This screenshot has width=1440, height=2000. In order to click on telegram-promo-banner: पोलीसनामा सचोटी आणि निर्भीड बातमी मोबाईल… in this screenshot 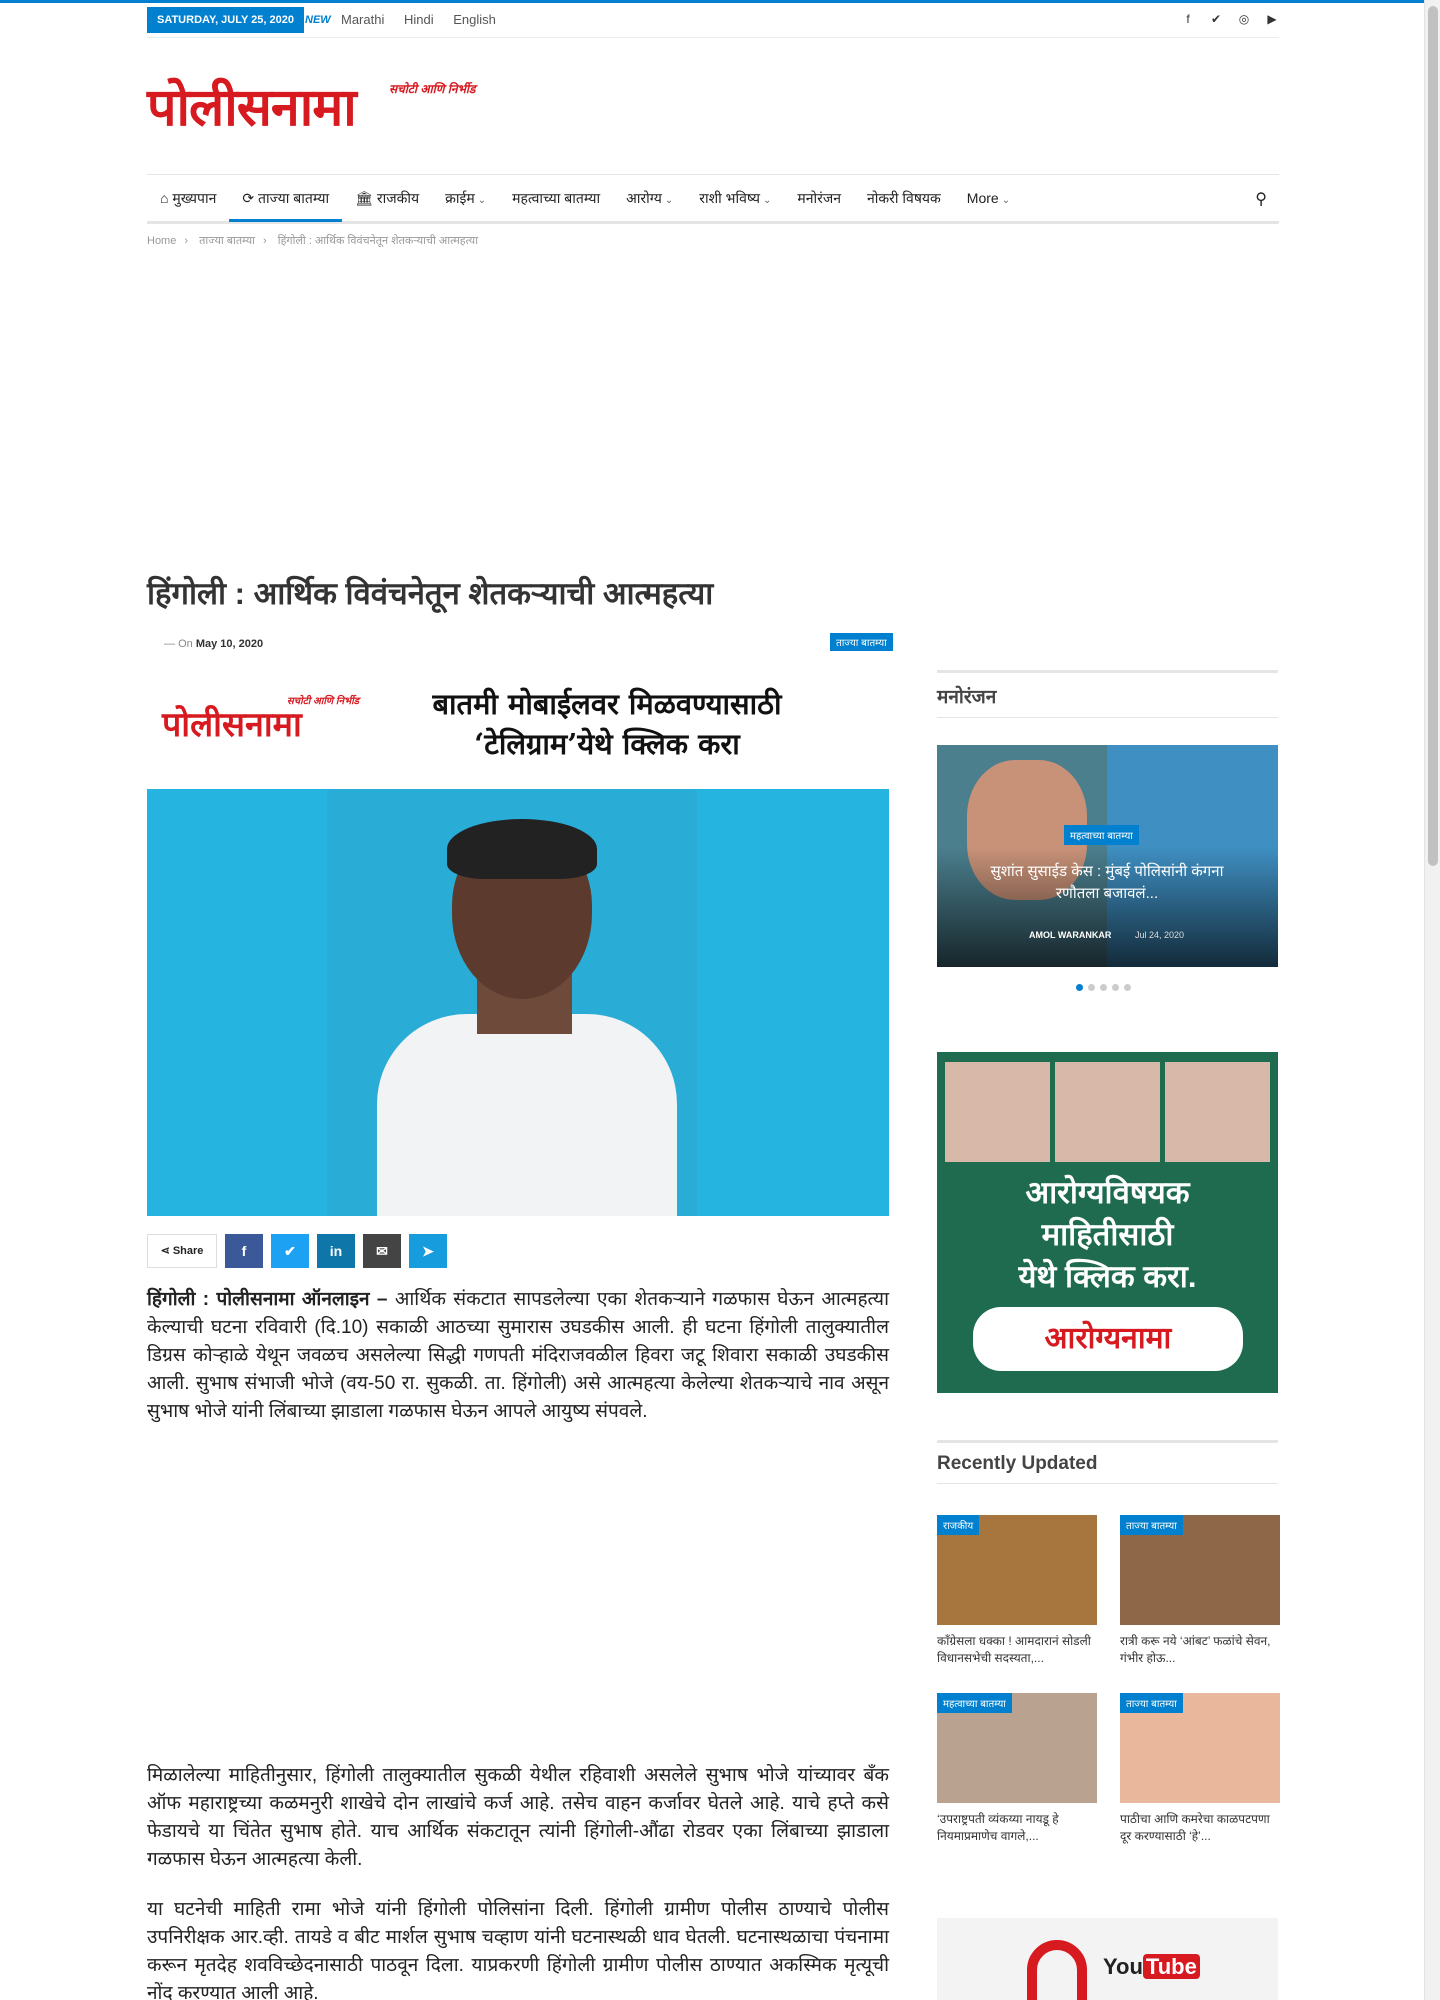, I will do `click(518, 725)`.